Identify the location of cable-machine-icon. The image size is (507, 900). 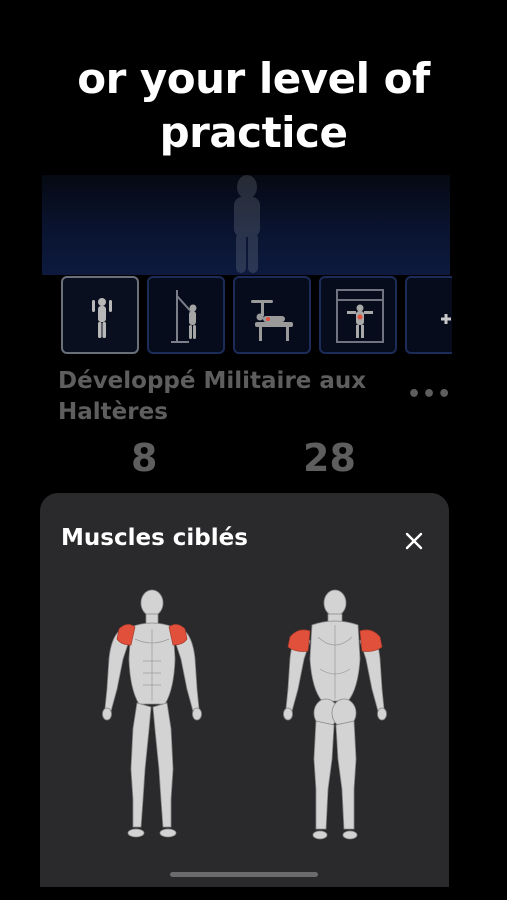
(184, 316).